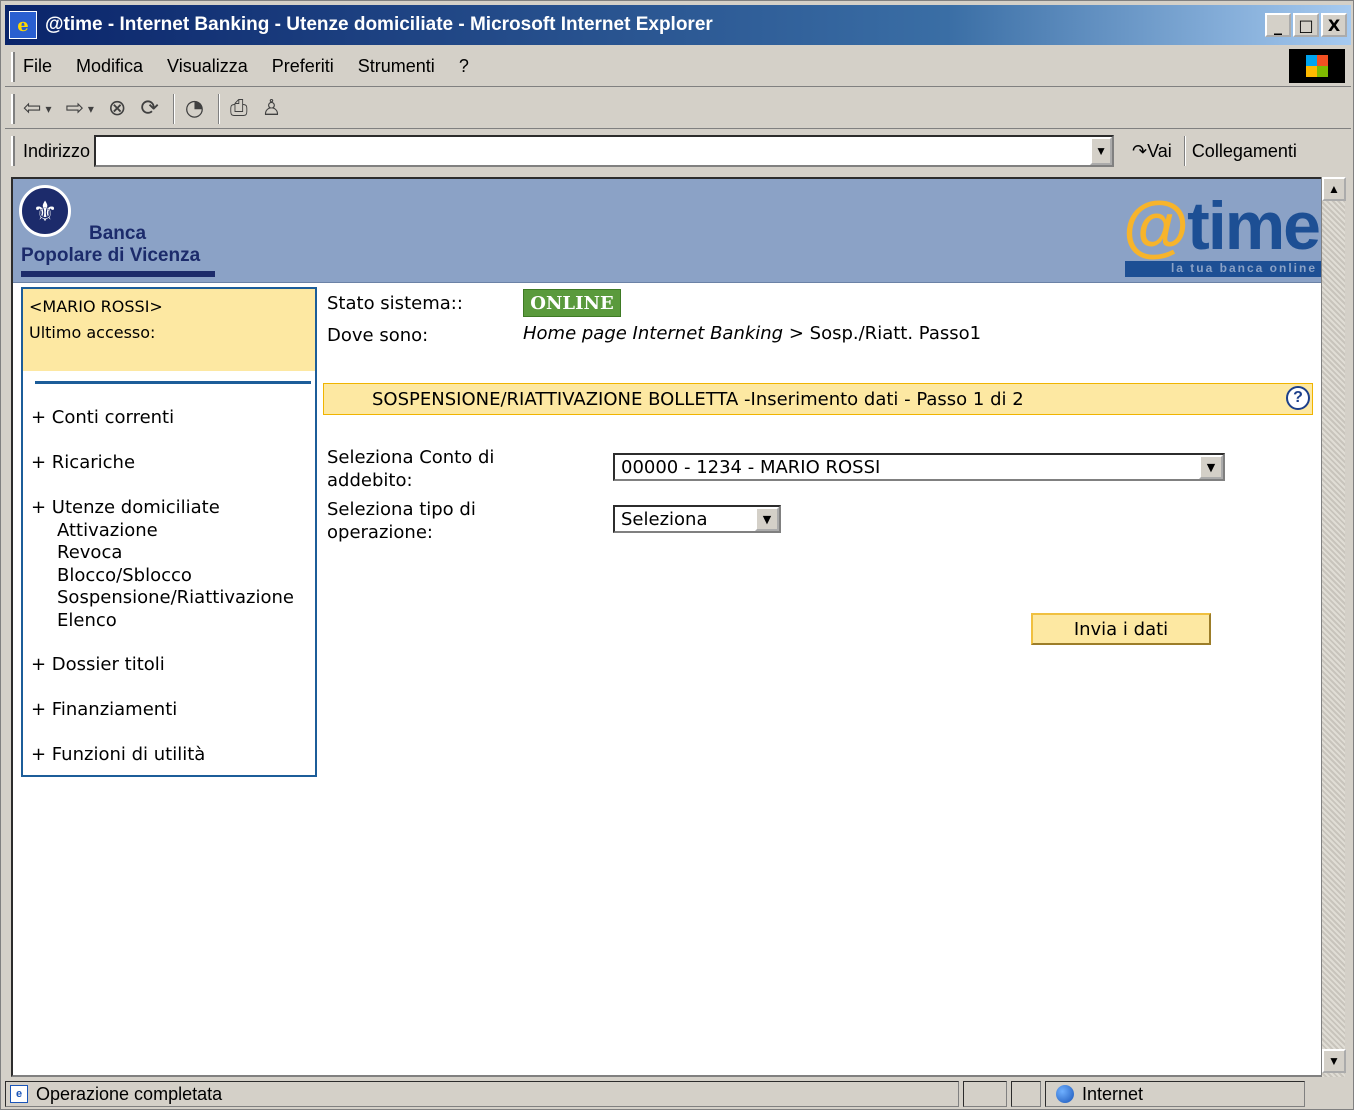 The image size is (1354, 1110). What do you see at coordinates (572, 303) in the screenshot?
I see `status-badge: ONLINE` at bounding box center [572, 303].